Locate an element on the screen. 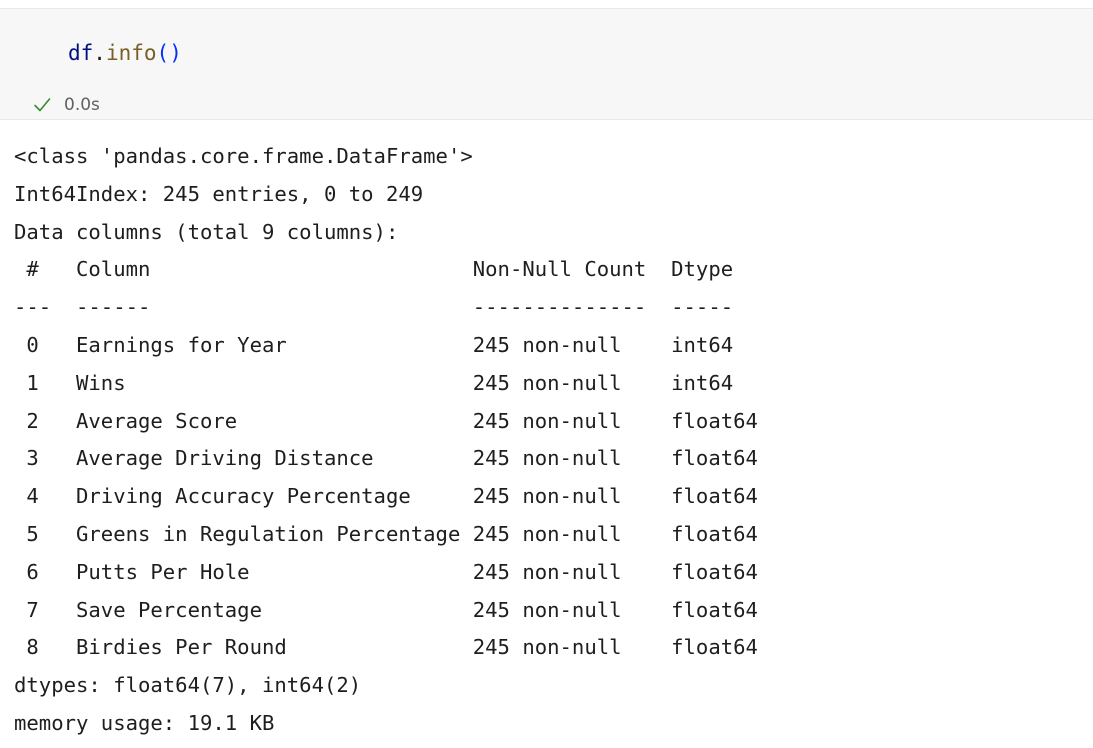 This screenshot has height=748, width=1093. code-method: info is located at coordinates (131, 53).